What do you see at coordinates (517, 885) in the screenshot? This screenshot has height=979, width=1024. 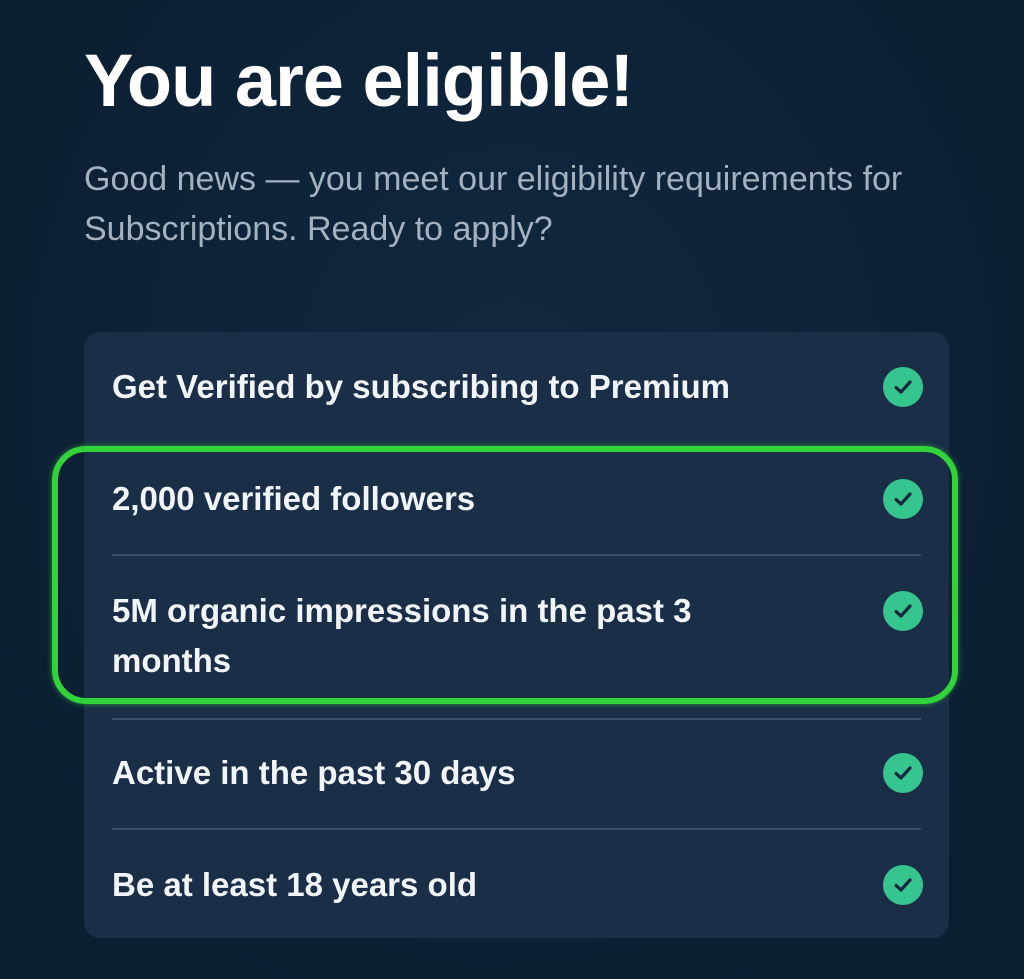 I see `requirement-age: Be at least 18 years old` at bounding box center [517, 885].